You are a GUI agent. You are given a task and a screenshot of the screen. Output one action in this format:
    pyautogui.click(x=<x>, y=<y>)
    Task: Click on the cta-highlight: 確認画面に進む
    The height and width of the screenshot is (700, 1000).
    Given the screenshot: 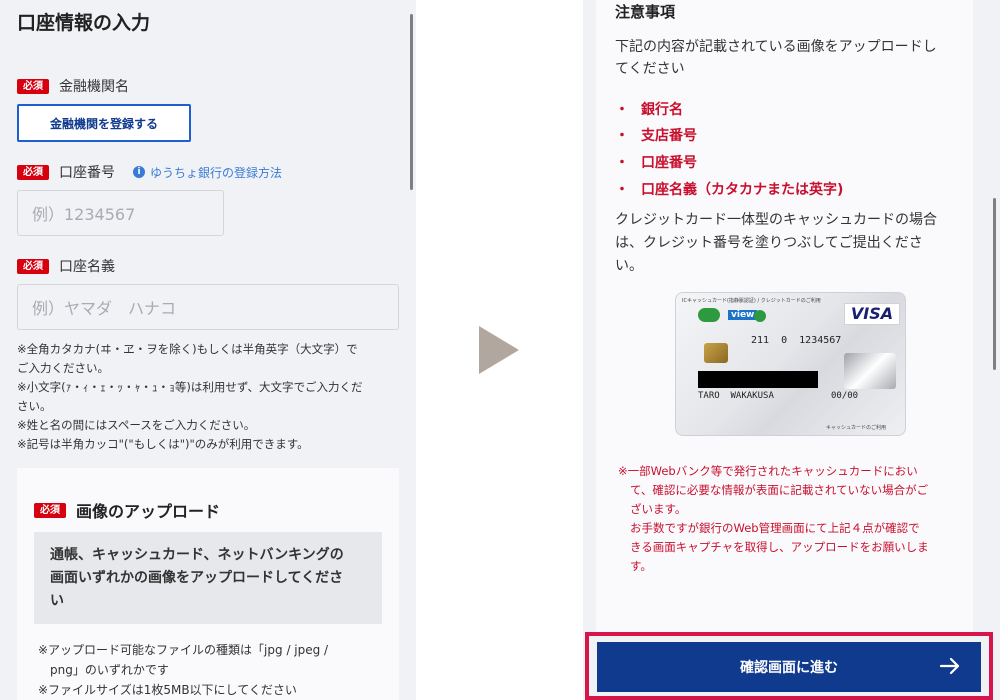 What is the action you would take?
    pyautogui.click(x=789, y=666)
    